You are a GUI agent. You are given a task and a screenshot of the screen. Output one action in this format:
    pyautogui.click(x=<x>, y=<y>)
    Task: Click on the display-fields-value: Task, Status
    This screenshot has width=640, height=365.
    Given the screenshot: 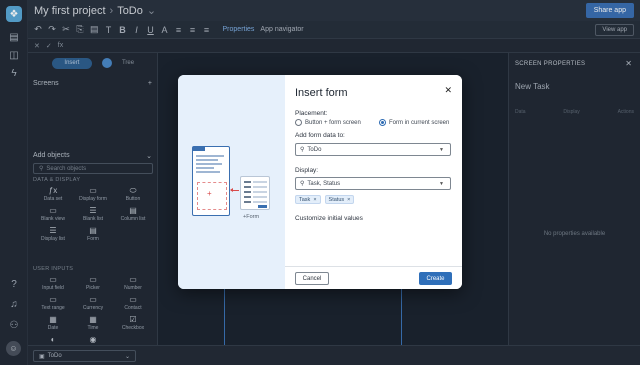 What is the action you would take?
    pyautogui.click(x=324, y=183)
    